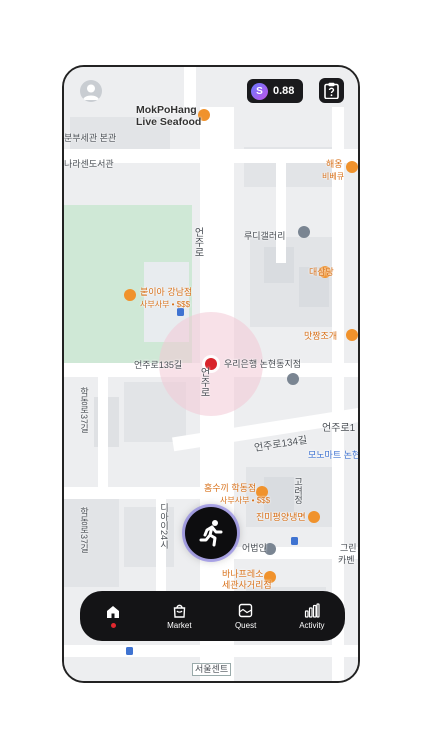 The image size is (422, 750). What do you see at coordinates (247, 585) in the screenshot?
I see `map-label-sewan-branch: 세관사거리점` at bounding box center [247, 585].